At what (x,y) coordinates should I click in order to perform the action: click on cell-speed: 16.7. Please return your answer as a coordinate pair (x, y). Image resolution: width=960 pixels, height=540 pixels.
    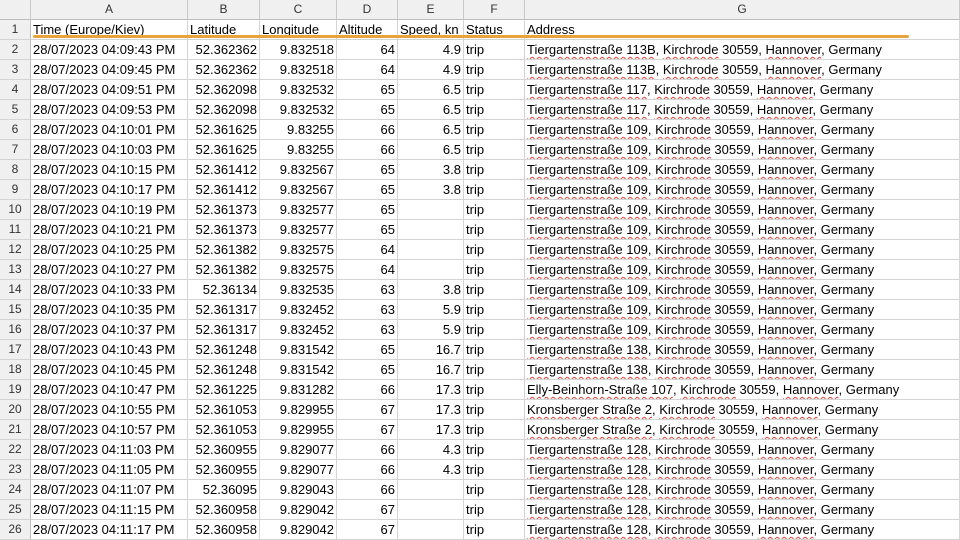
    Looking at the image, I should click on (431, 350).